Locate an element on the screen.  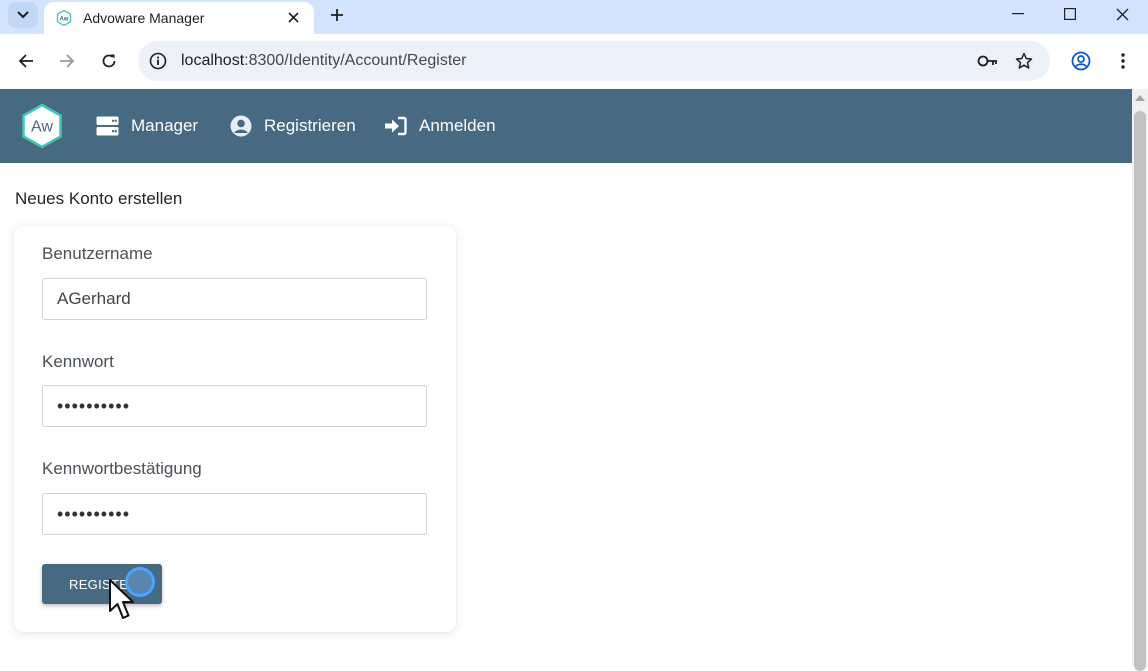
reload-button is located at coordinates (109, 61).